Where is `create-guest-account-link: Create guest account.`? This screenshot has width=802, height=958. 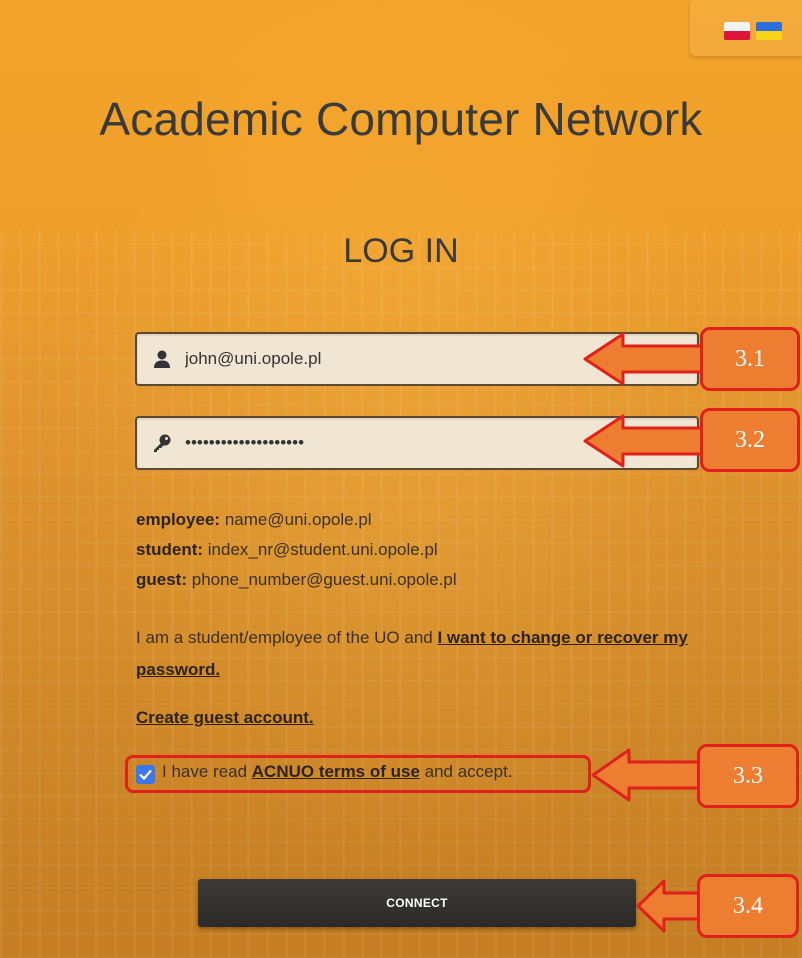 create-guest-account-link: Create guest account. is located at coordinates (225, 717).